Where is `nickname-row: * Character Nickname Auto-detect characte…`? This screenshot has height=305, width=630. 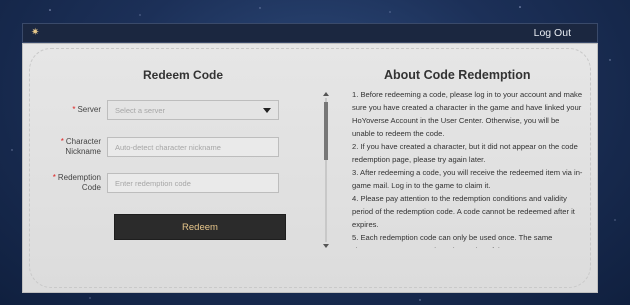 nickname-row: * Character Nickname Auto-detect characte… is located at coordinates (173, 147).